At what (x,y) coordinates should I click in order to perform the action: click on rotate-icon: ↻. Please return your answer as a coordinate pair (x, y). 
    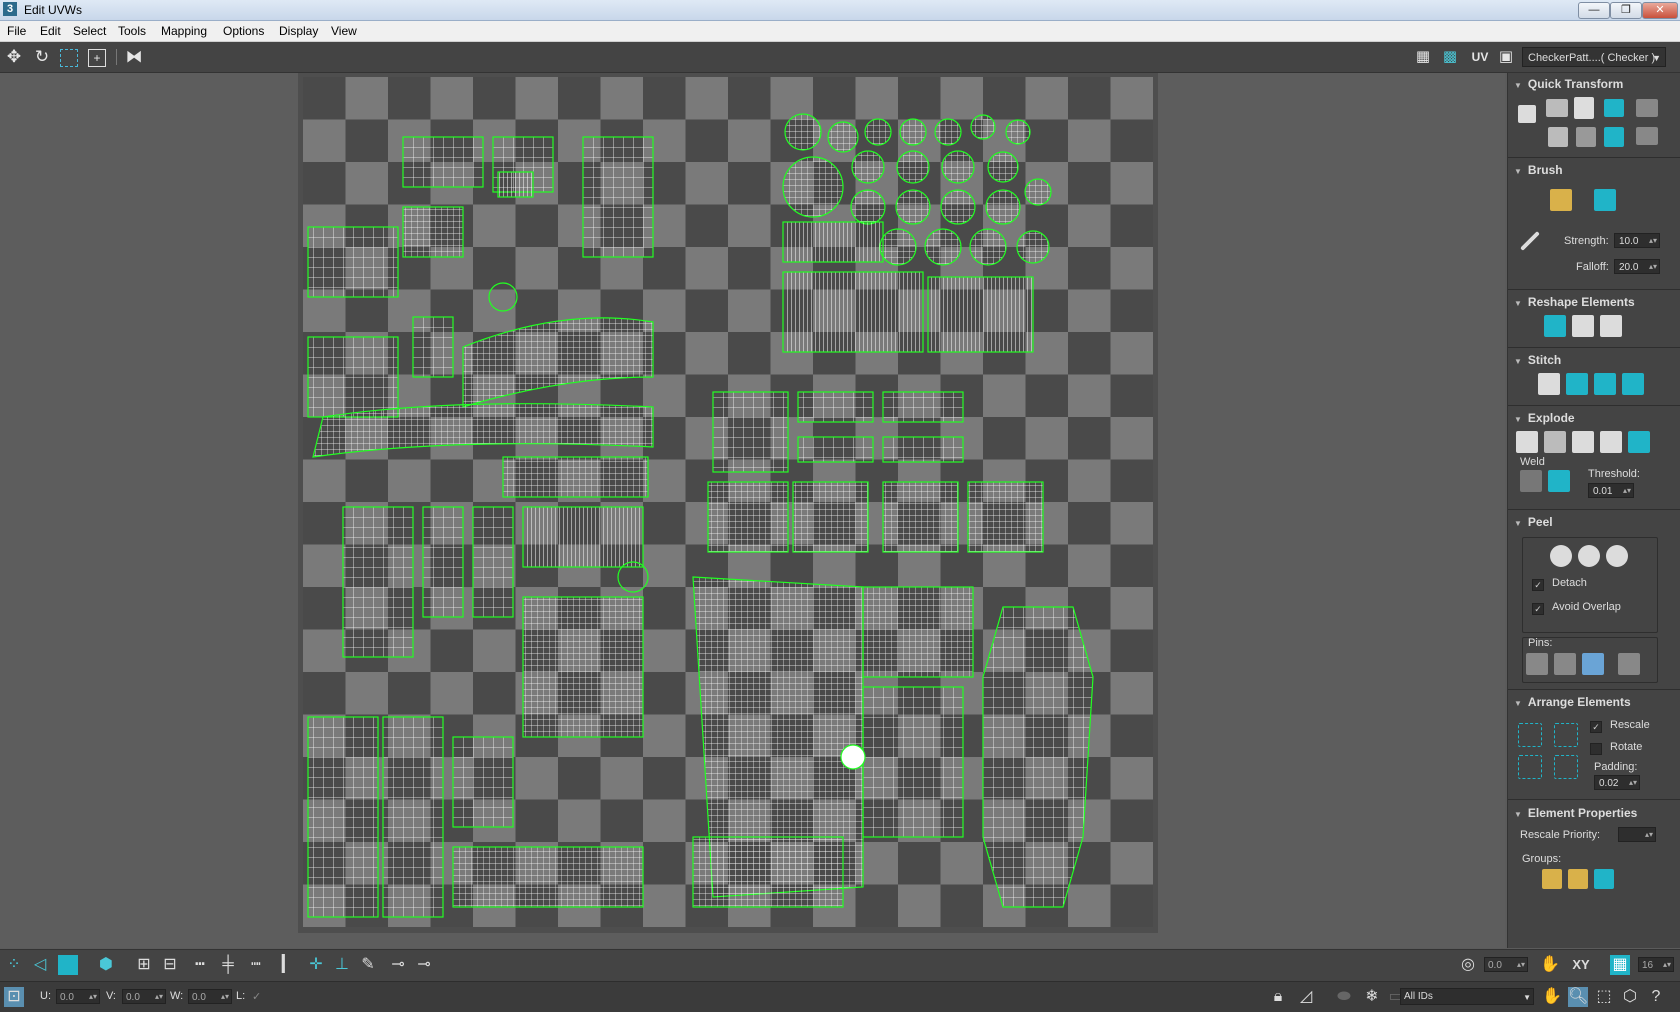
    Looking at the image, I should click on (42, 57).